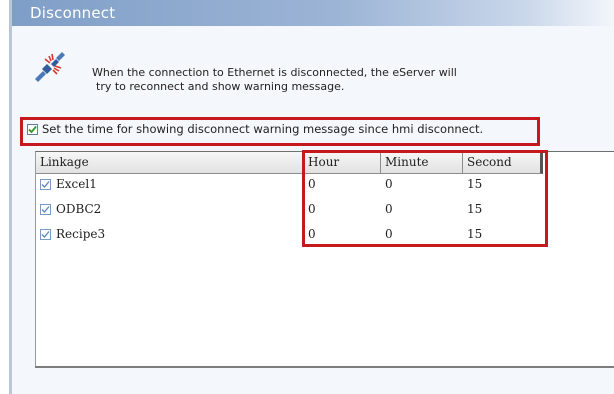 The image size is (614, 394). I want to click on linkage-cell: Excel1, so click(170, 184).